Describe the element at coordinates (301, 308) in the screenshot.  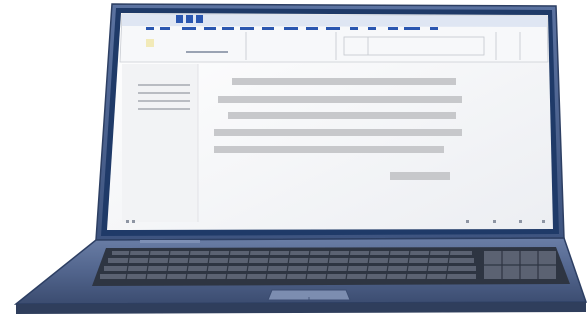
I see `base-front-edge` at that location.